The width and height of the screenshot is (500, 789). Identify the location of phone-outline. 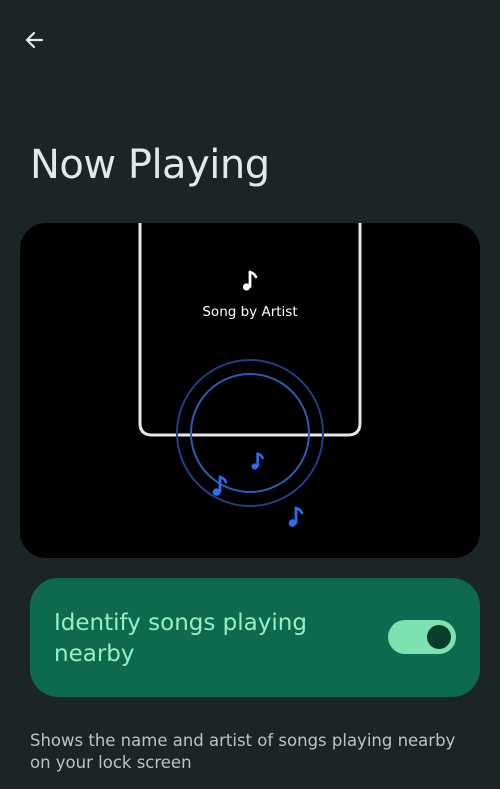
(250, 330).